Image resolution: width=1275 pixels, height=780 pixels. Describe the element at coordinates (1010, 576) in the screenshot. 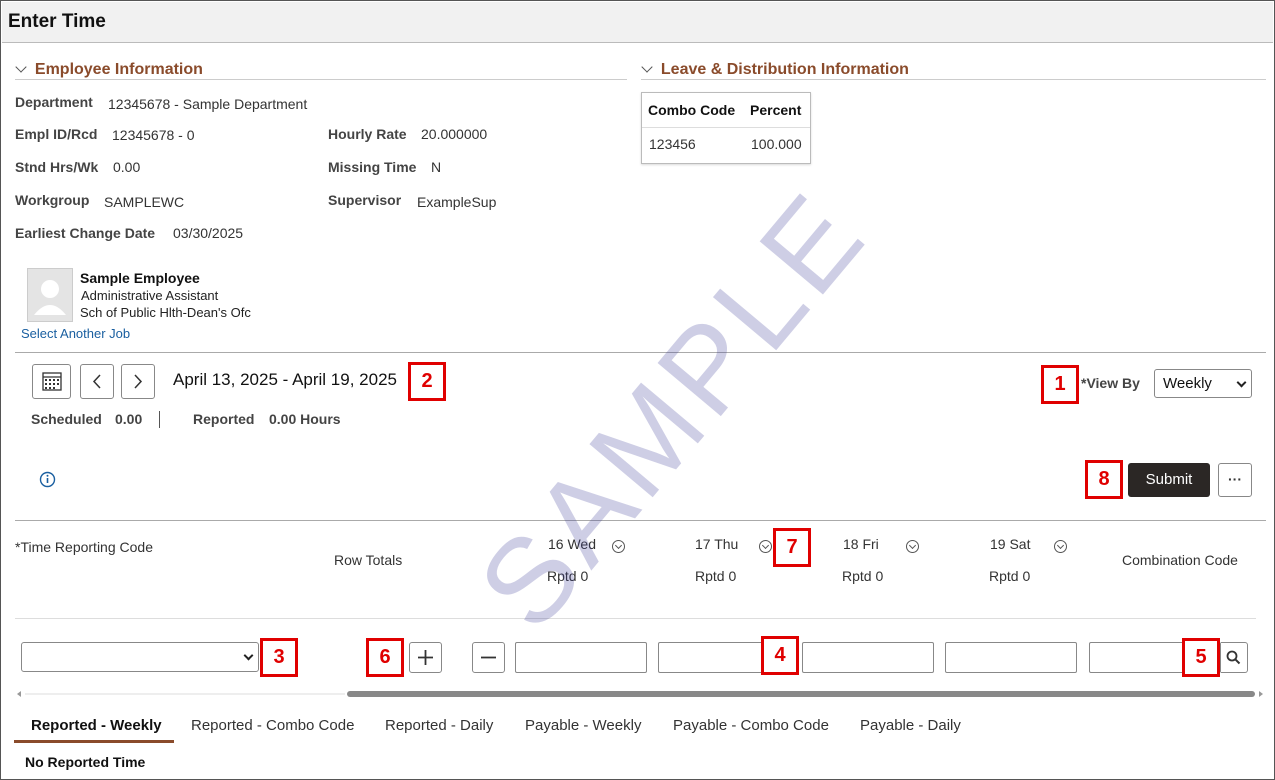

I see `rptd-sat: Rptd 0` at that location.